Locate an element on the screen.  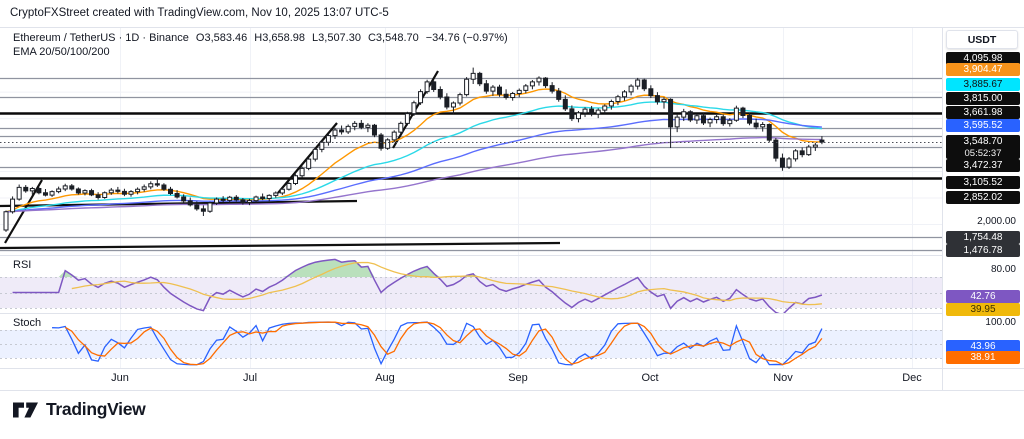
price-scale-label: 3,105.52 is located at coordinates (983, 182).